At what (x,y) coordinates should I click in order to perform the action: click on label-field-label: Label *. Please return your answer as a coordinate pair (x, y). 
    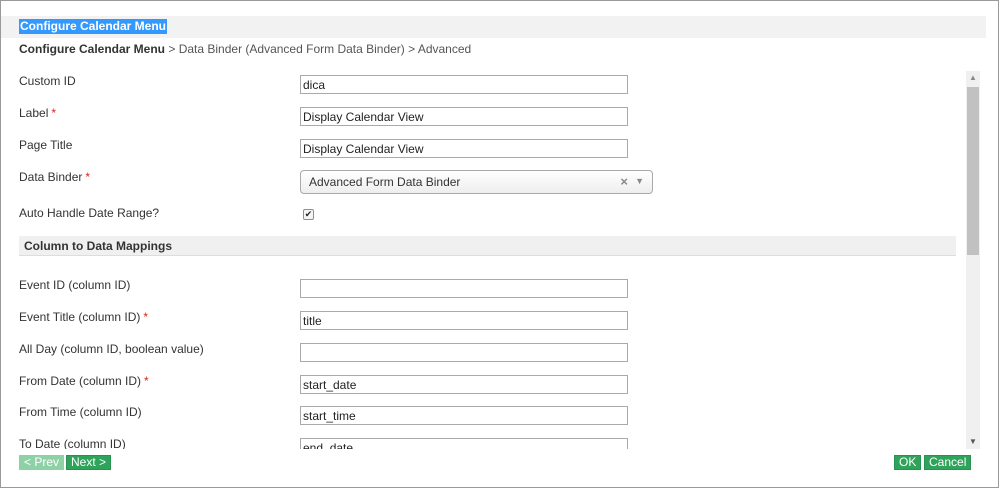
    Looking at the image, I should click on (38, 113).